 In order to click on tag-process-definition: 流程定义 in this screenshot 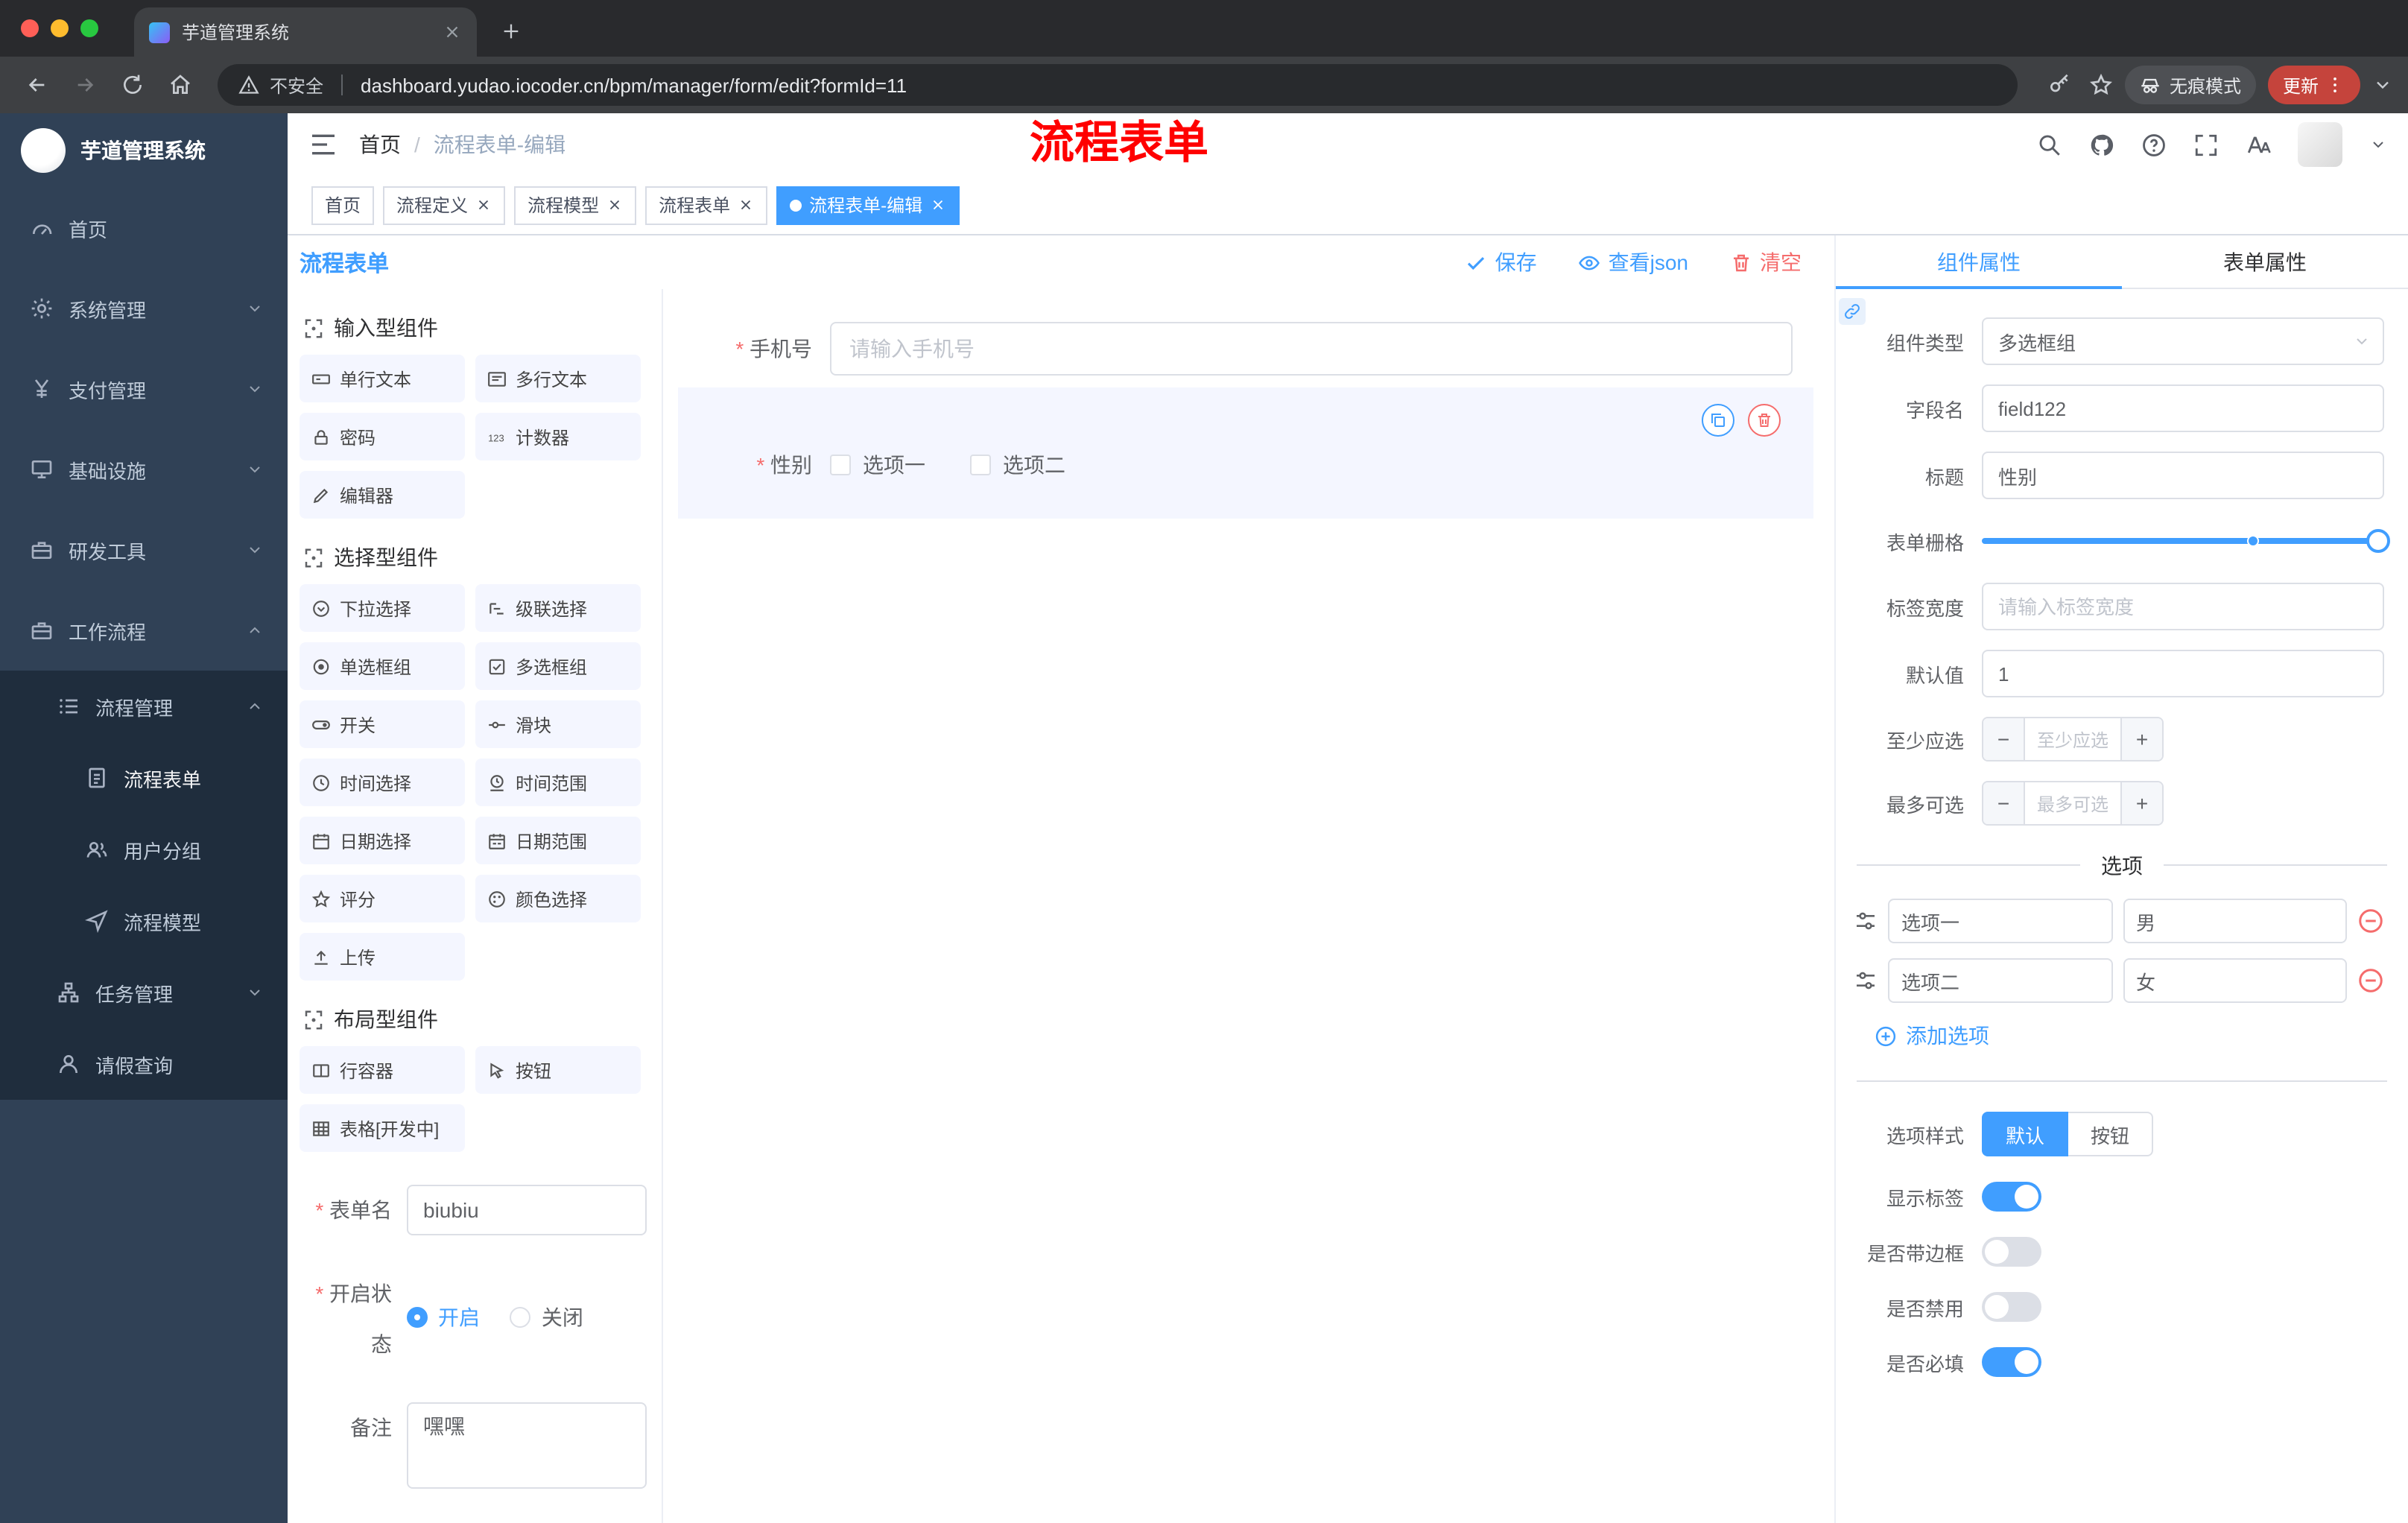, I will do `click(444, 205)`.